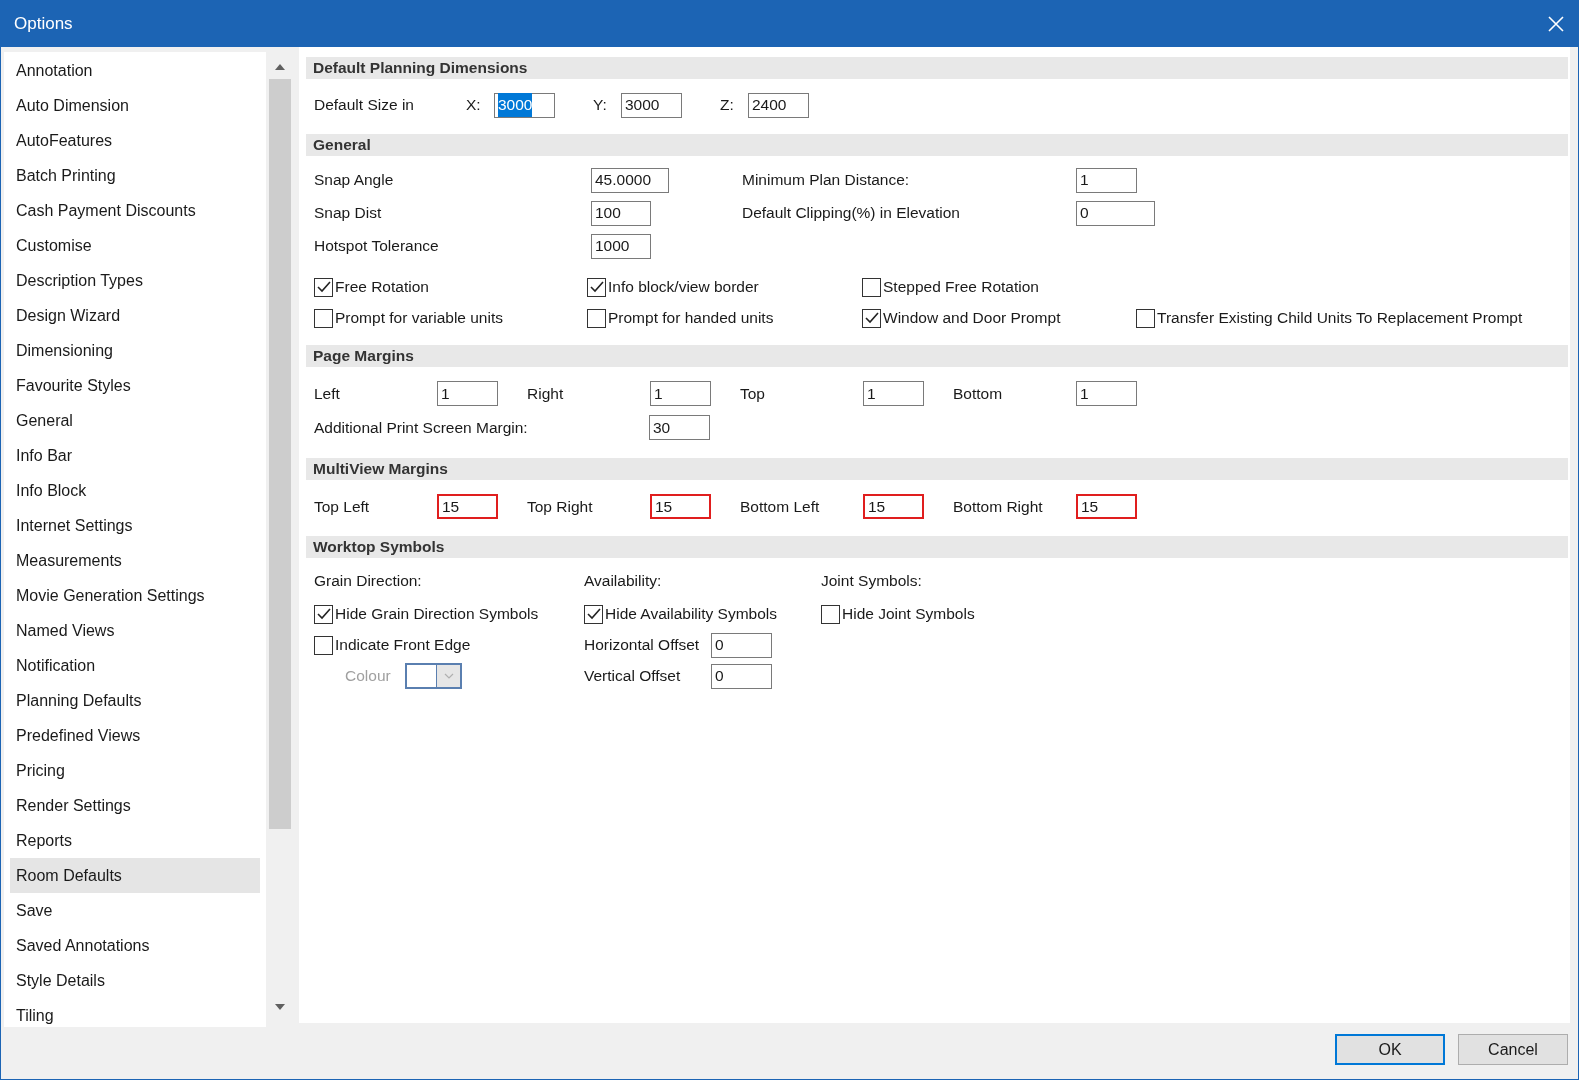 This screenshot has width=1579, height=1080. What do you see at coordinates (135, 245) in the screenshot?
I see `sidebar-item: Customise` at bounding box center [135, 245].